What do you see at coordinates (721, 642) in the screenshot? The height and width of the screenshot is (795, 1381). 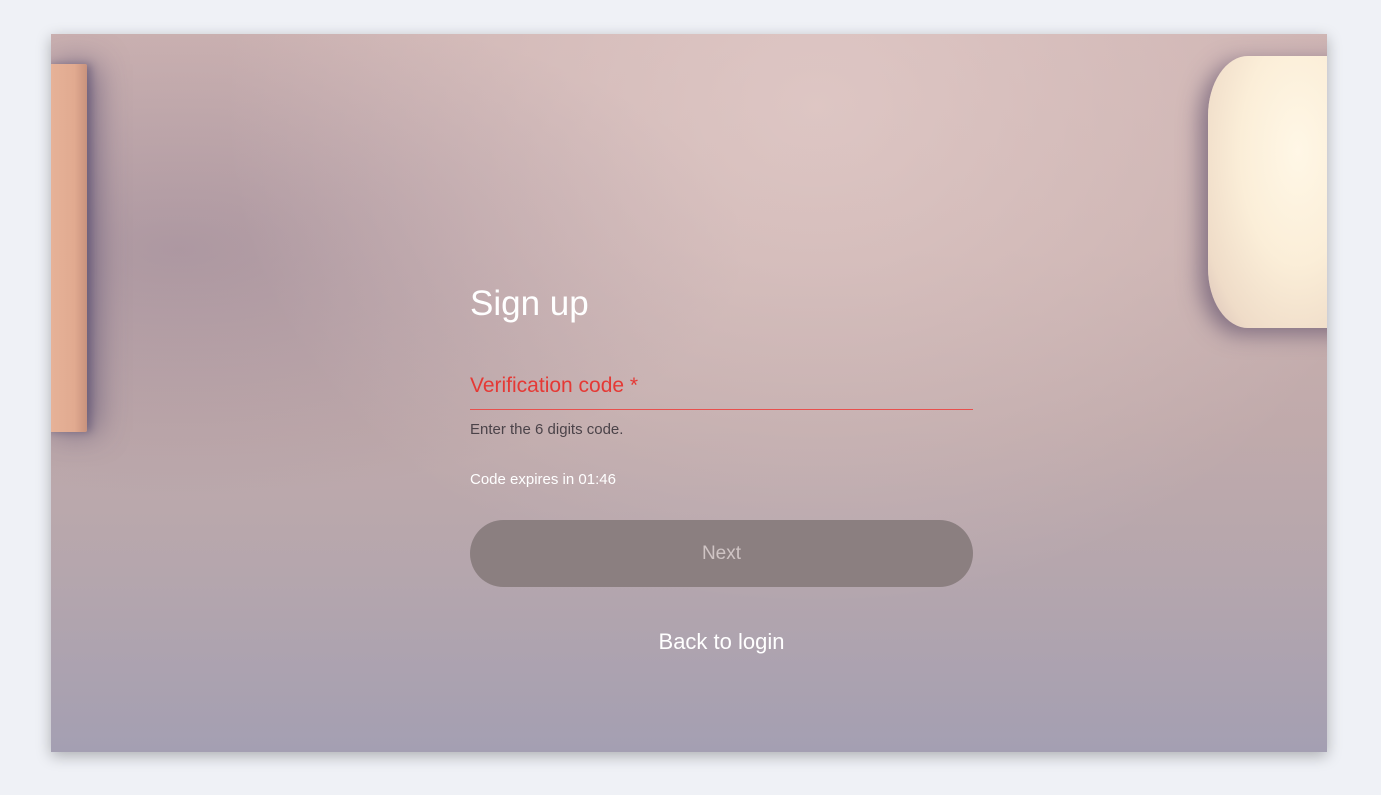 I see `back-to-login-link: Back to login` at bounding box center [721, 642].